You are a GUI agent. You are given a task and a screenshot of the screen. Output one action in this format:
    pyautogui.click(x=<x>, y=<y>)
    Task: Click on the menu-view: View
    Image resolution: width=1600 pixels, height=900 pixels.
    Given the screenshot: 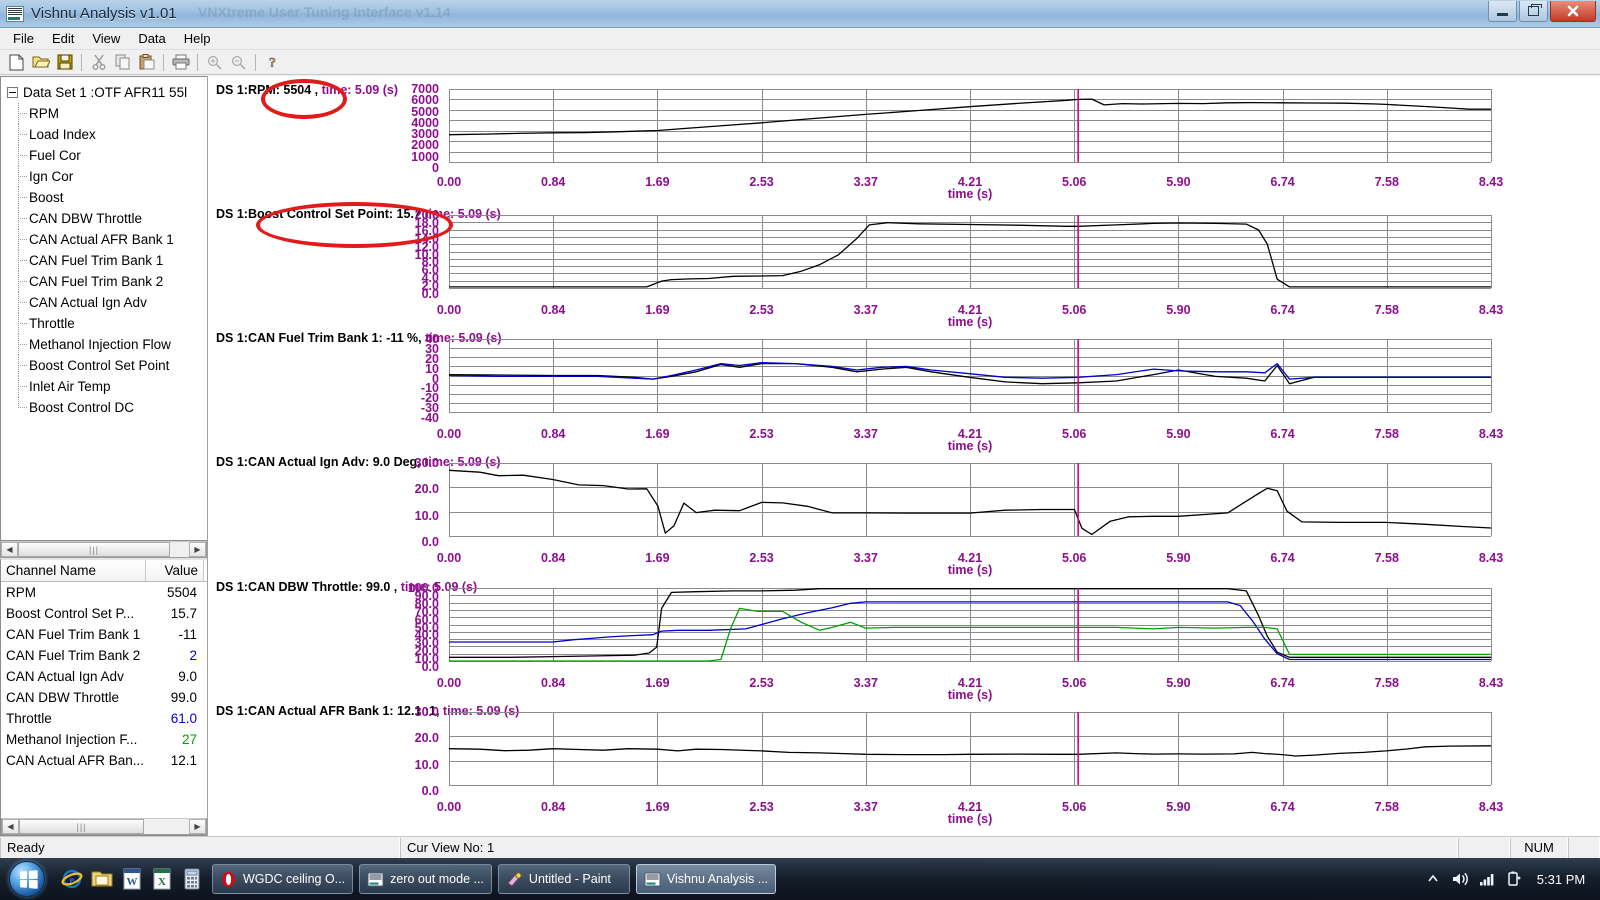 What is the action you would take?
    pyautogui.click(x=106, y=38)
    